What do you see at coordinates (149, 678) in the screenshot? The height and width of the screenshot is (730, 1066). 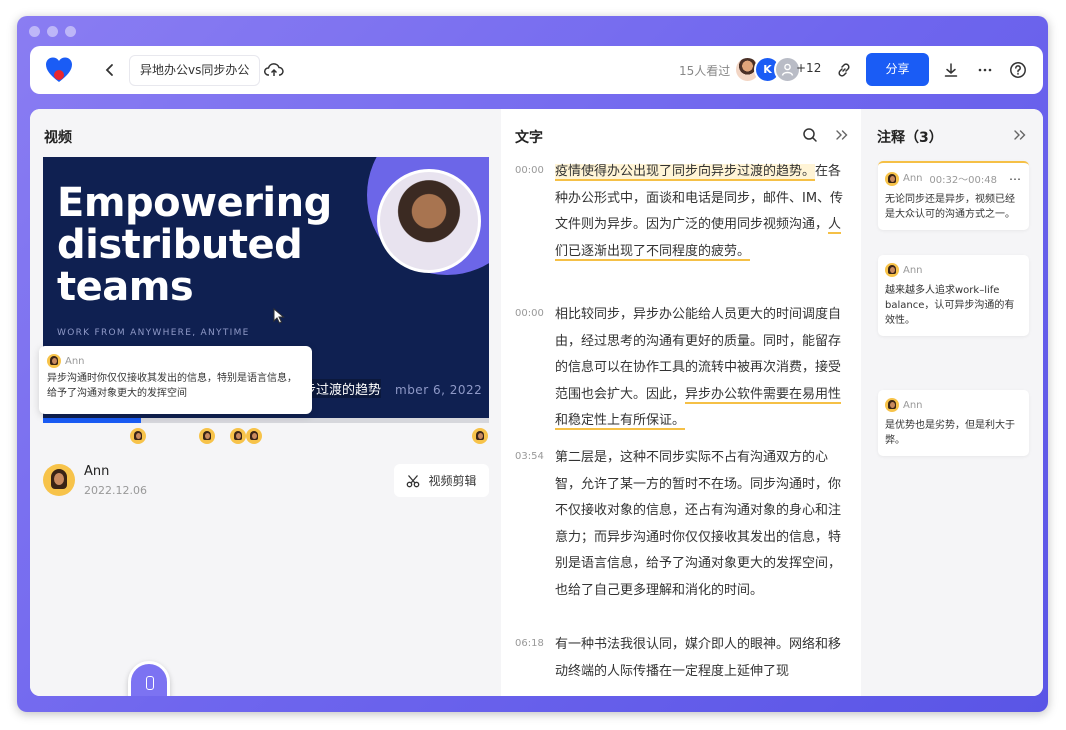 I see `scroll-mouse-icon` at bounding box center [149, 678].